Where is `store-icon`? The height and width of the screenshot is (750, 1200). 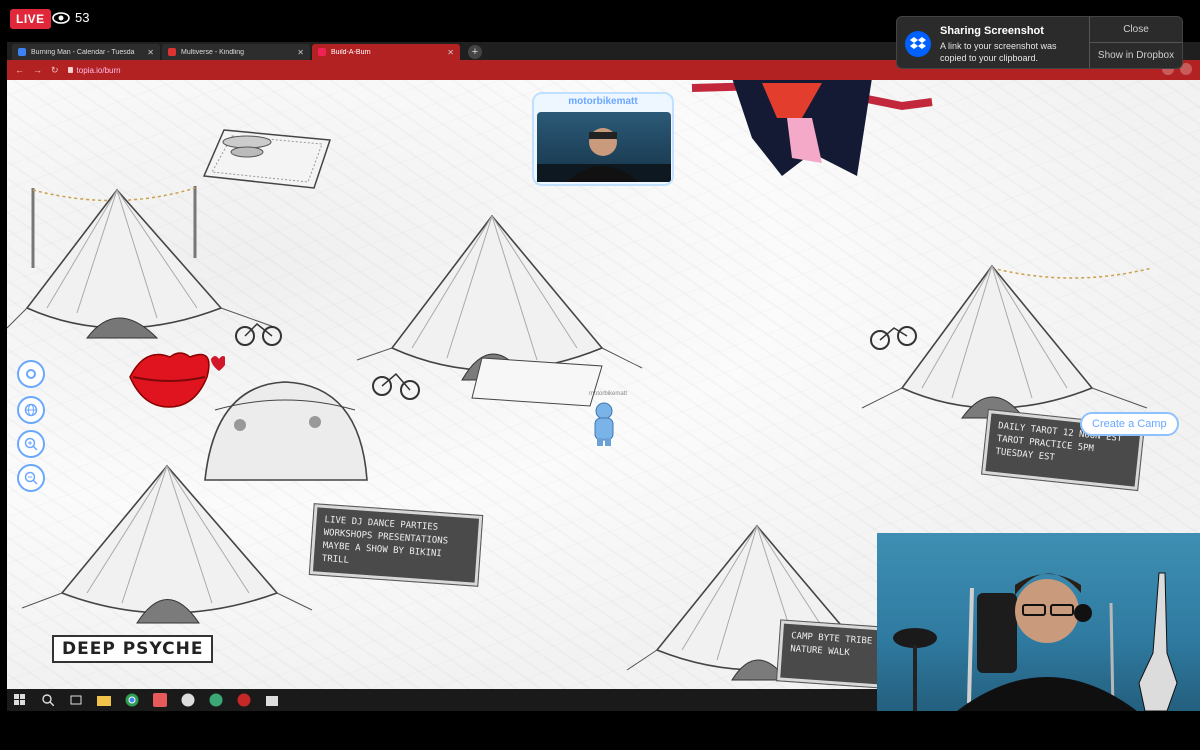
store-icon is located at coordinates (272, 700).